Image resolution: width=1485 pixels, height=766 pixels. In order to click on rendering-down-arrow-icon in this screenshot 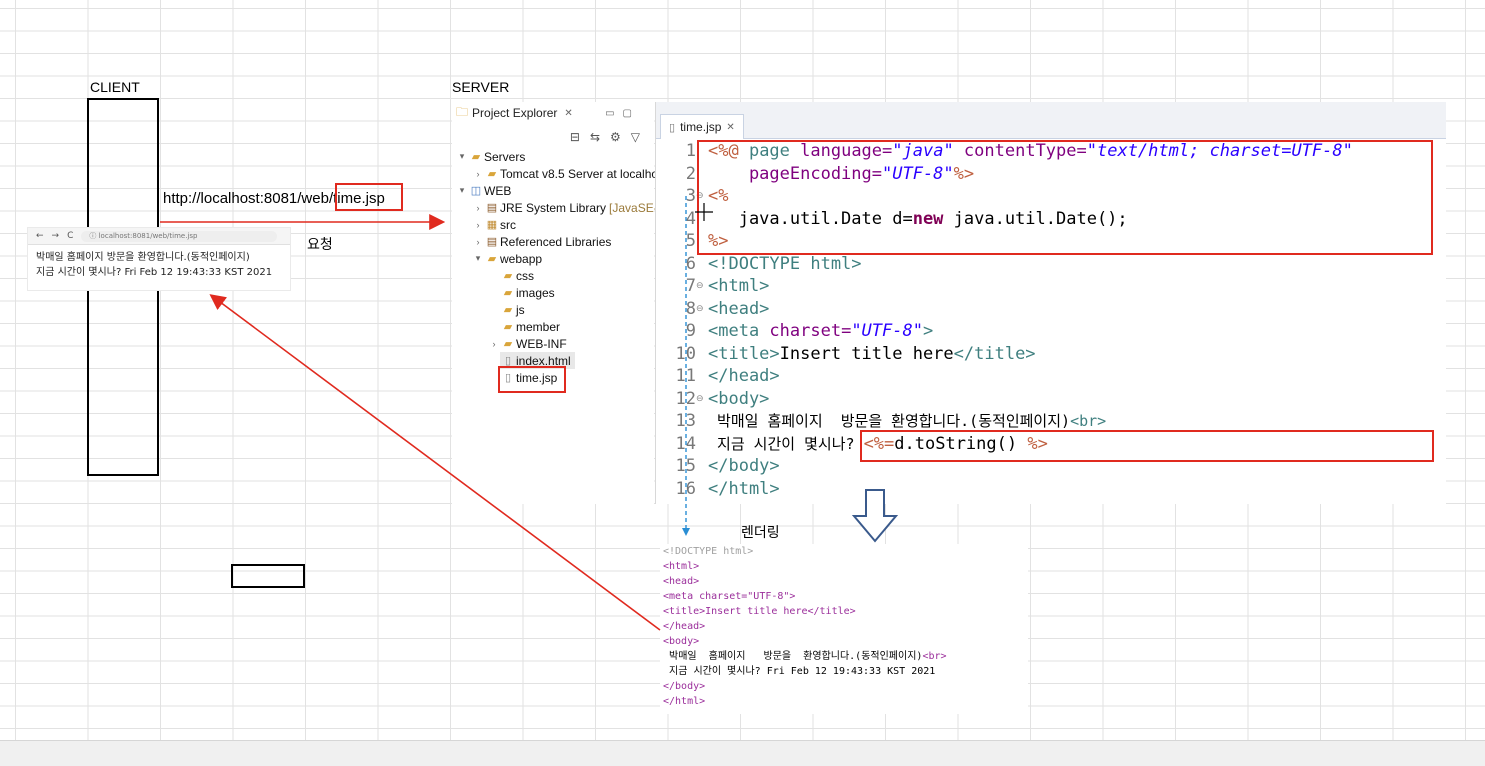, I will do `click(875, 516)`.